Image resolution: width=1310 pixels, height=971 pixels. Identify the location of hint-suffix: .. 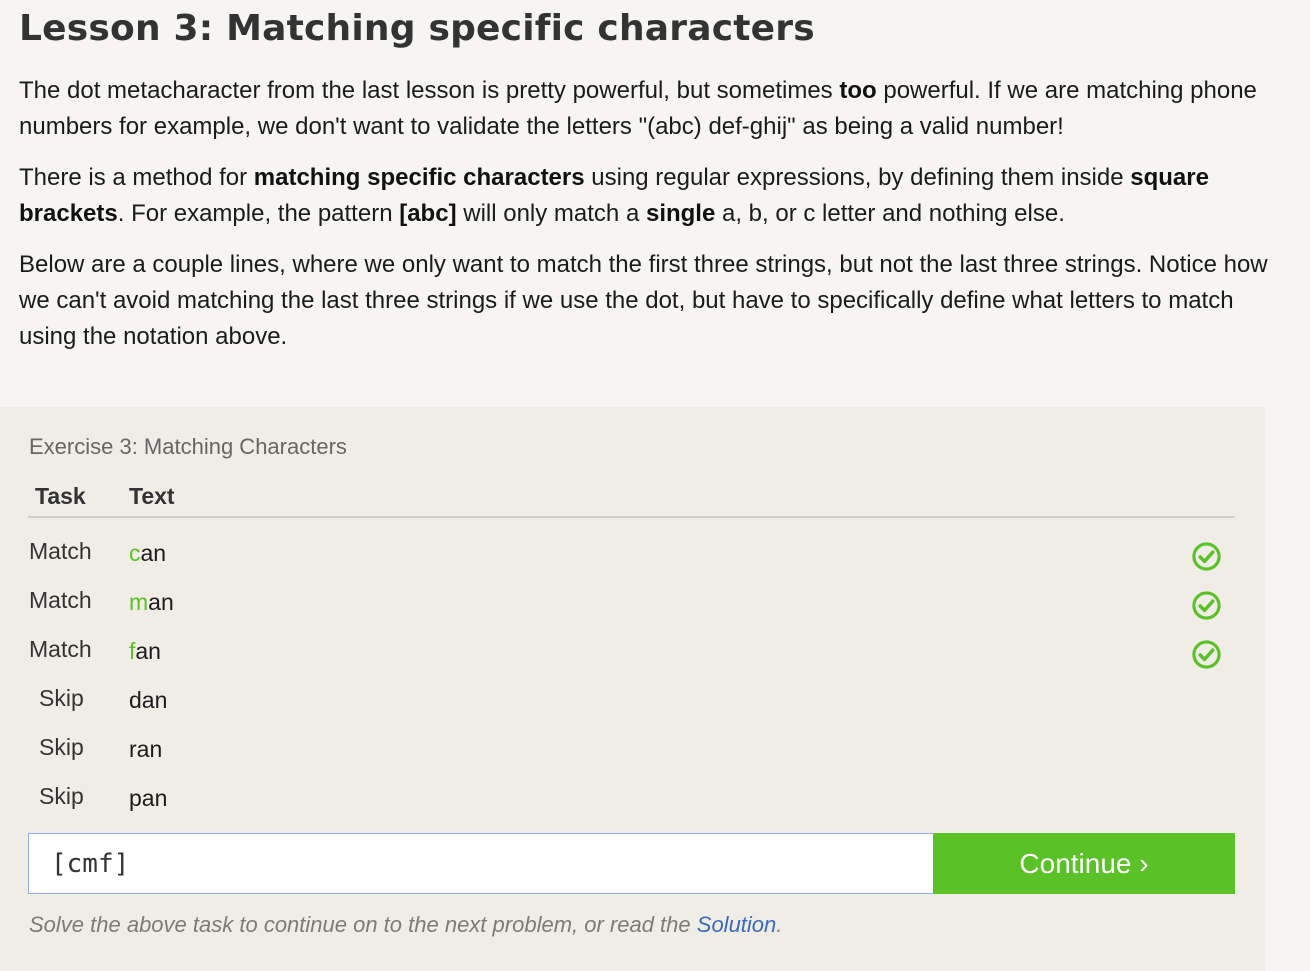
(779, 924).